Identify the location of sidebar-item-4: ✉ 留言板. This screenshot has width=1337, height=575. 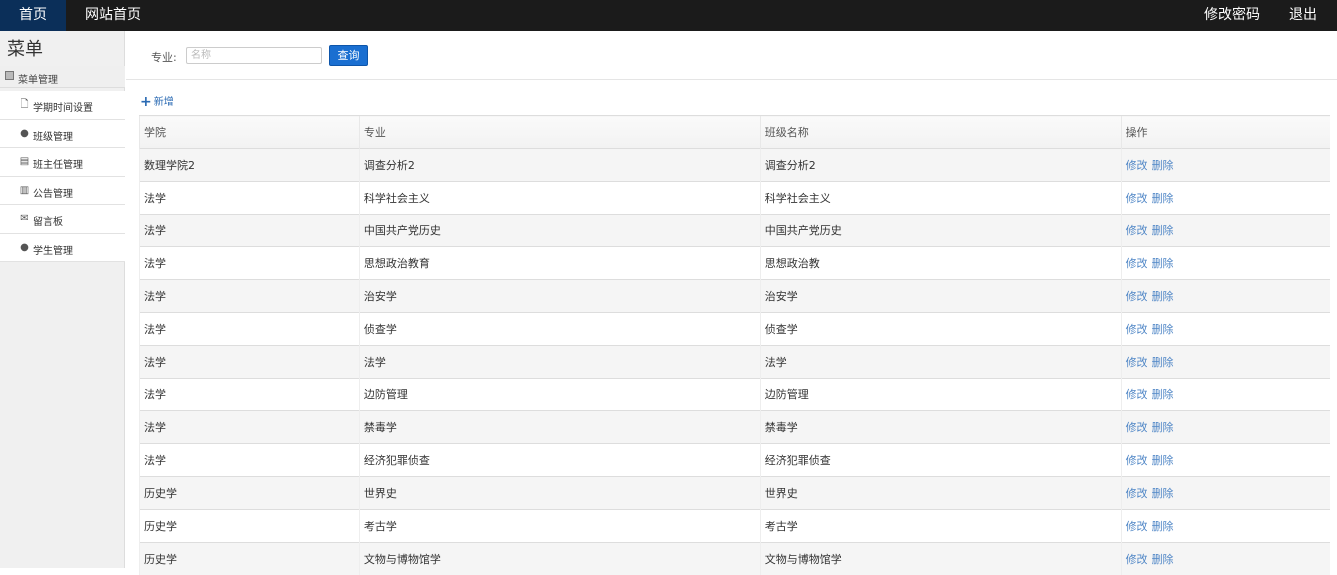
(62, 219).